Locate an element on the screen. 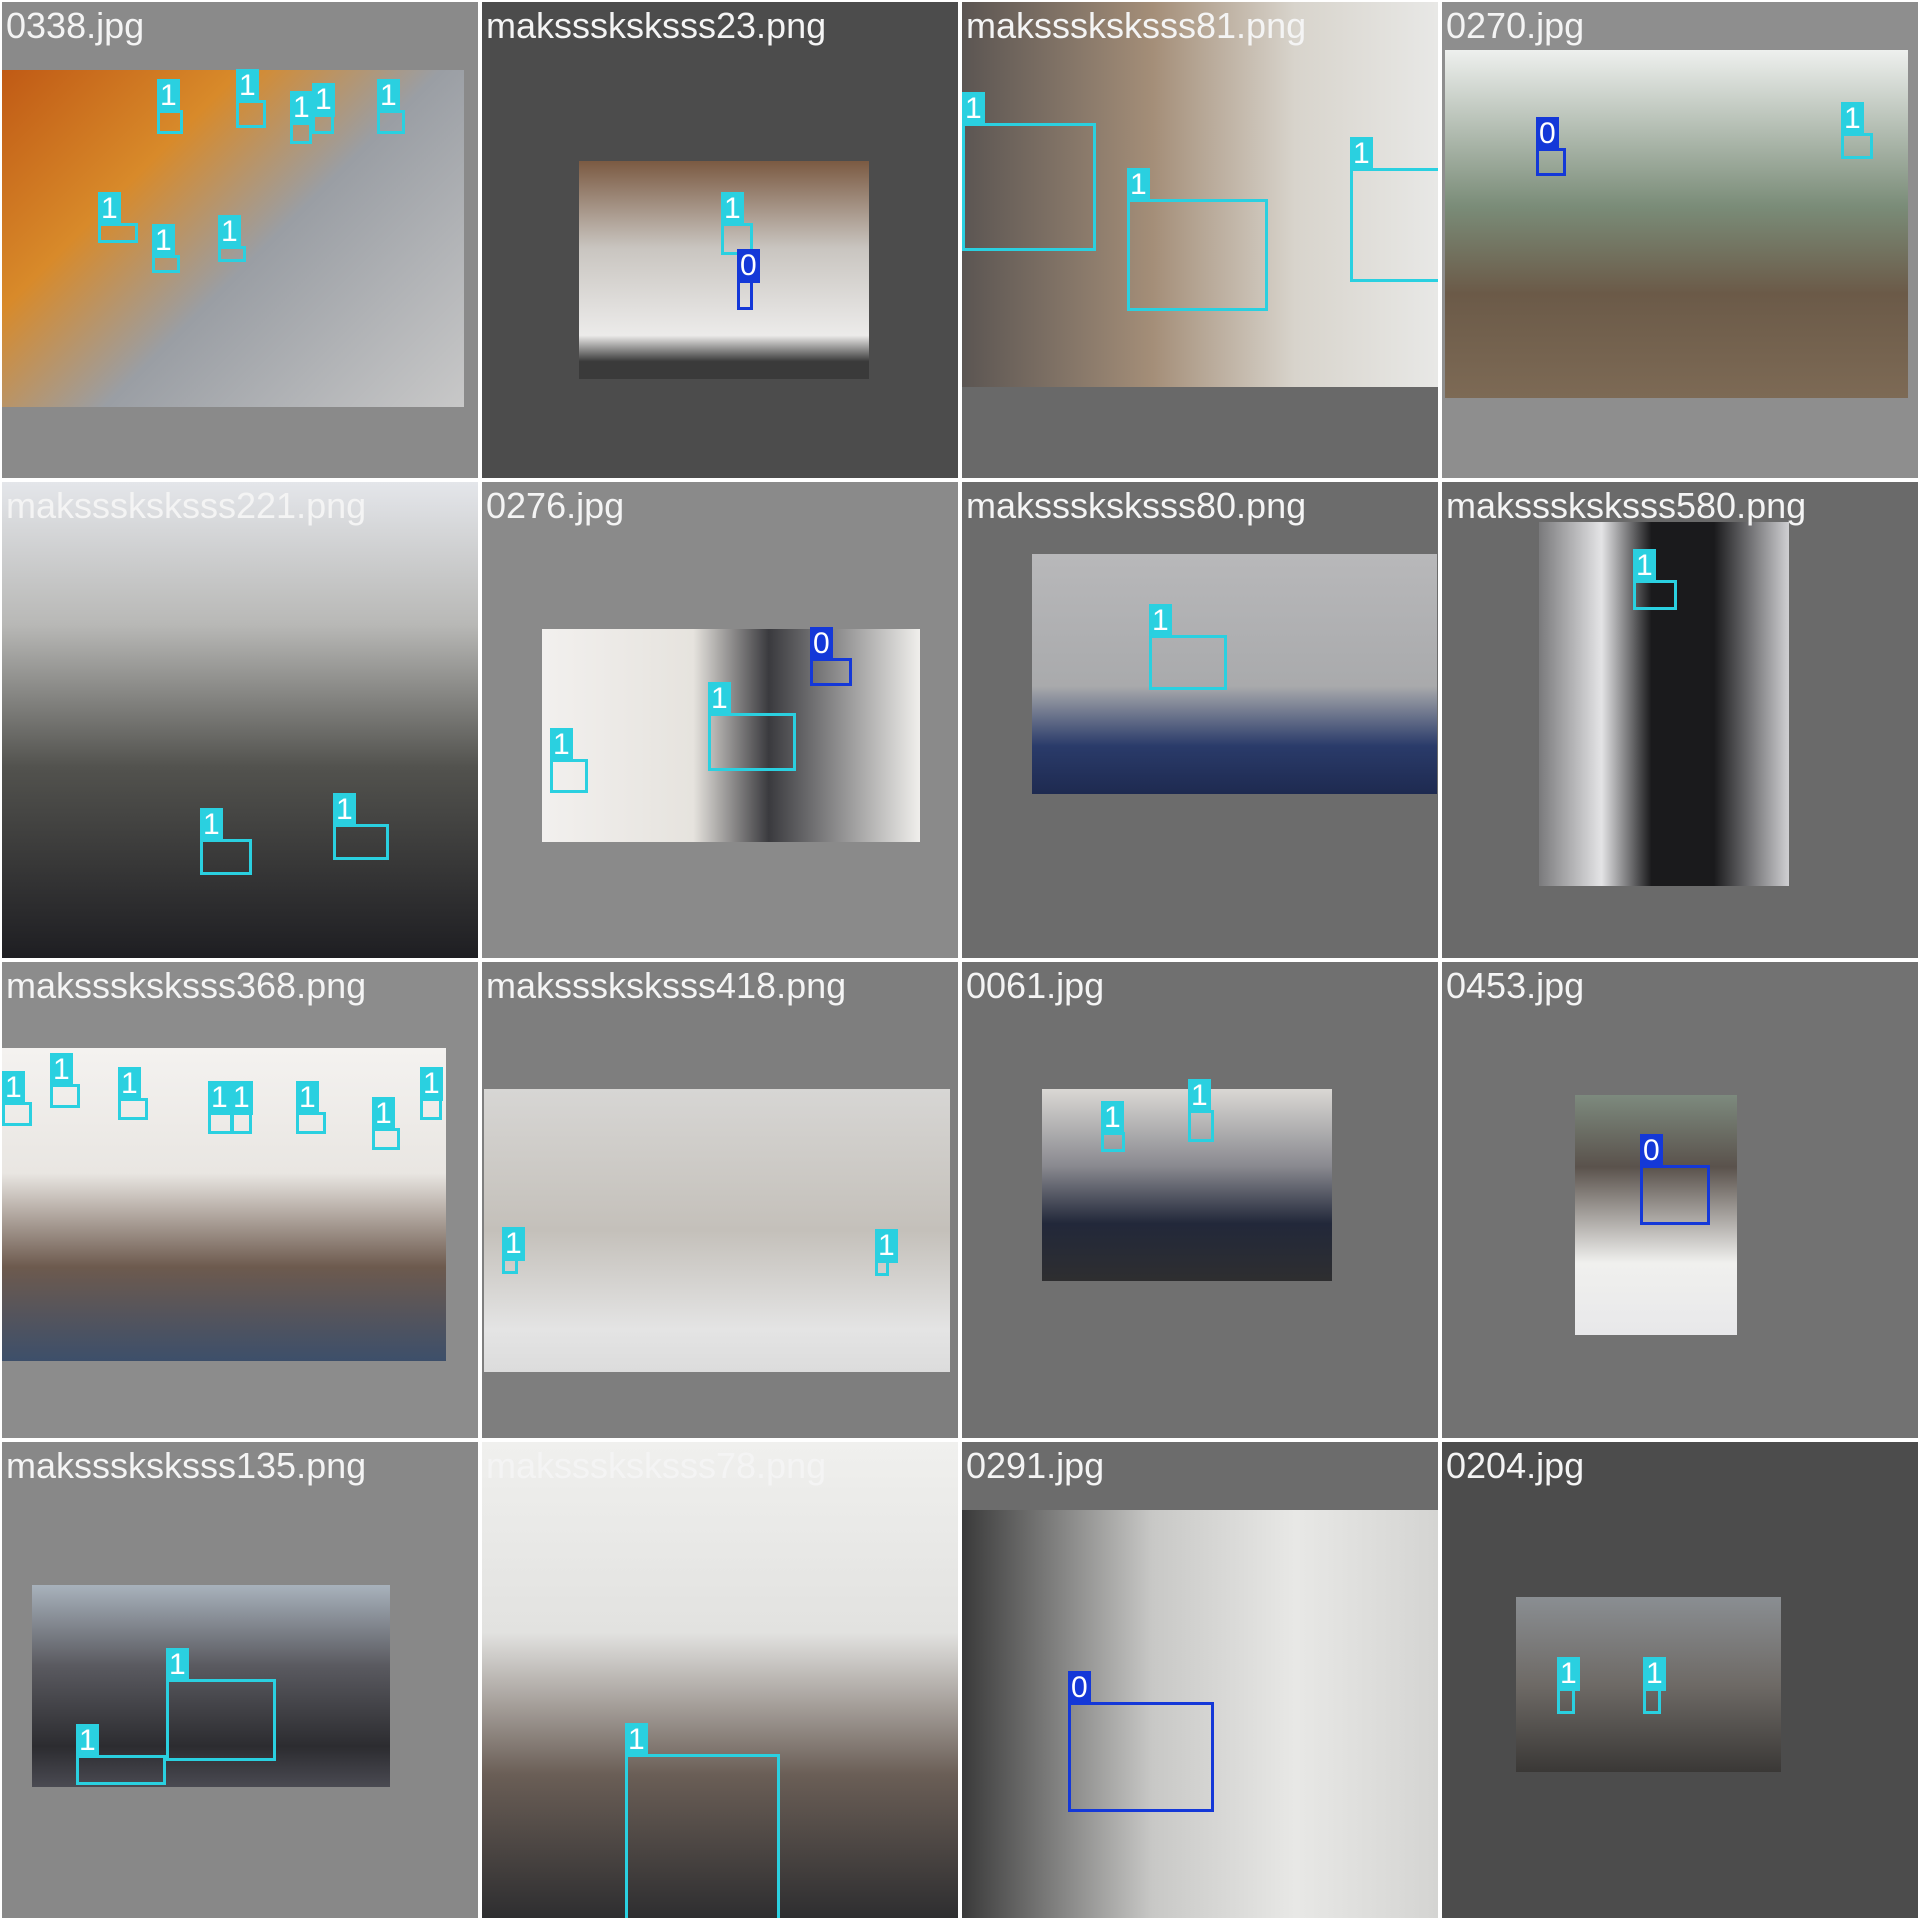  image-filename: maksssksksss78.png is located at coordinates (656, 1465).